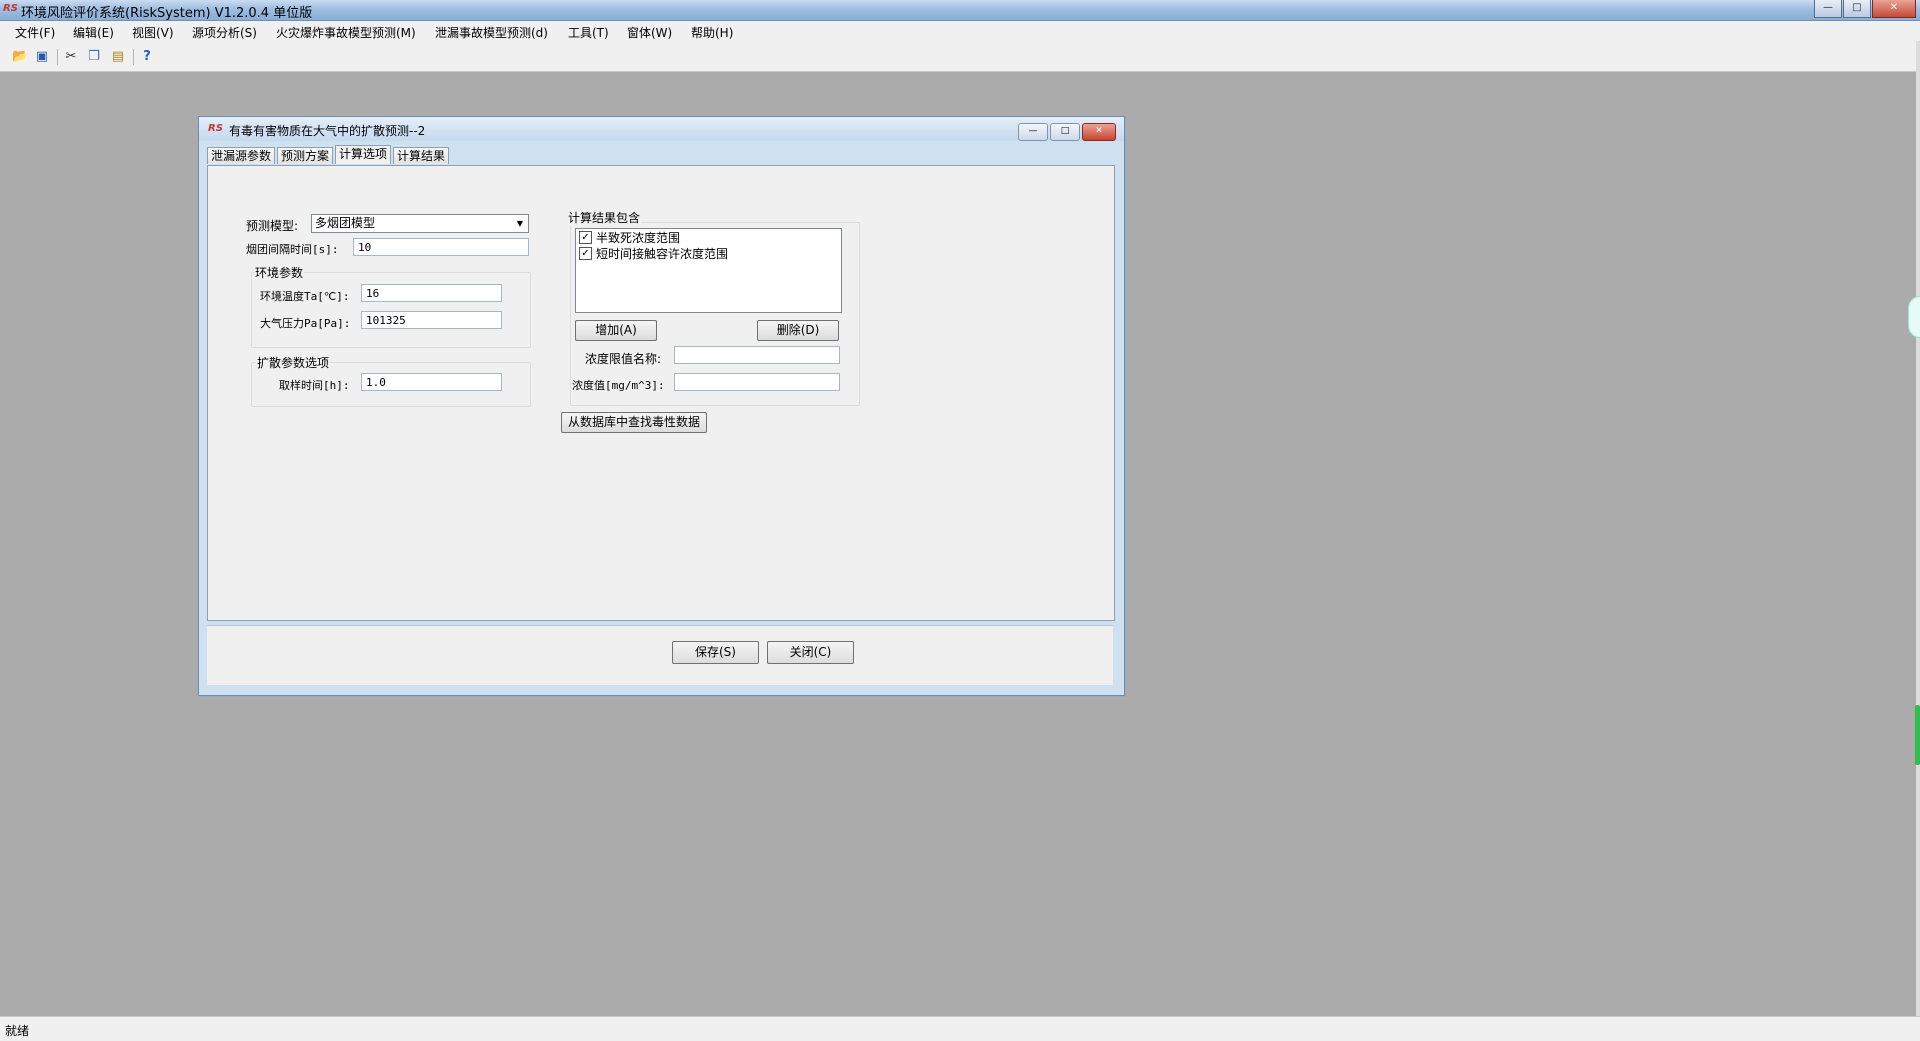 This screenshot has width=1920, height=1041. I want to click on checkbox-lc50: ✓, so click(585, 237).